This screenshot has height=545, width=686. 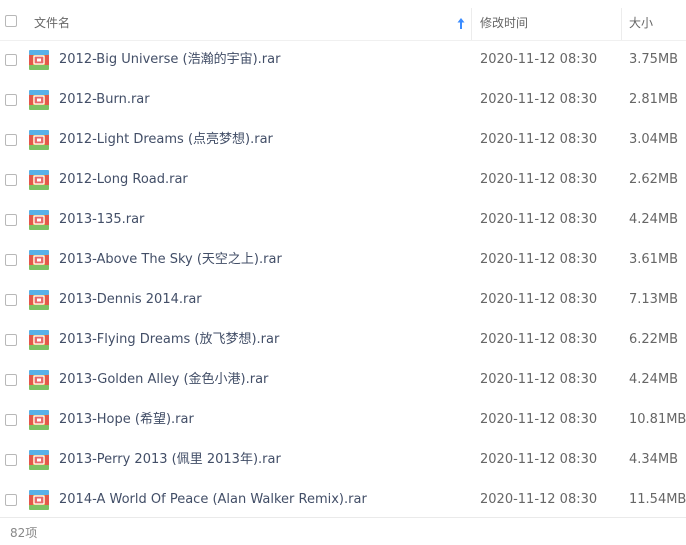 What do you see at coordinates (170, 460) in the screenshot?
I see `file-name: 2013-Perry 2013 (佩里 2013年).rar` at bounding box center [170, 460].